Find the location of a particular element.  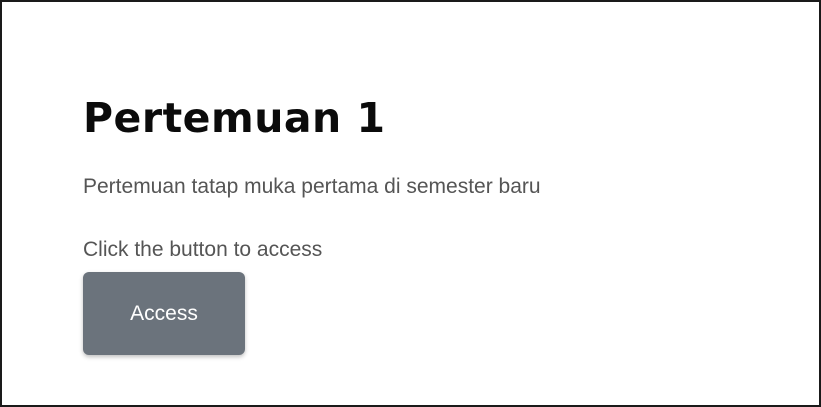

card-title: Pertemuan 1 is located at coordinates (234, 118).